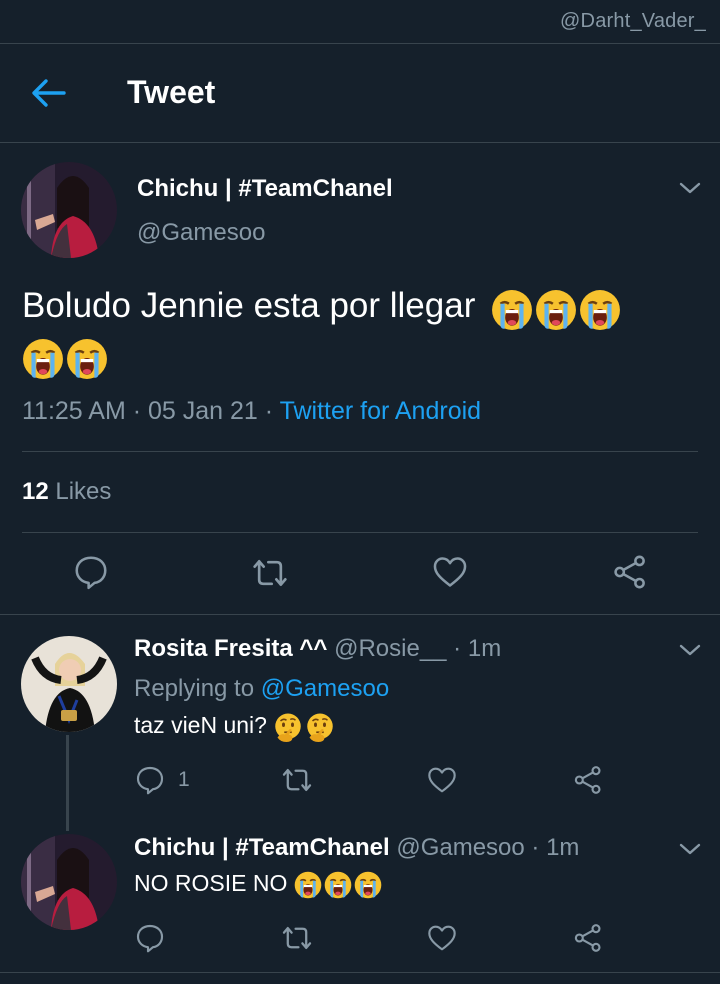 The width and height of the screenshot is (720, 984). What do you see at coordinates (184, 779) in the screenshot?
I see `reply-count: 1` at bounding box center [184, 779].